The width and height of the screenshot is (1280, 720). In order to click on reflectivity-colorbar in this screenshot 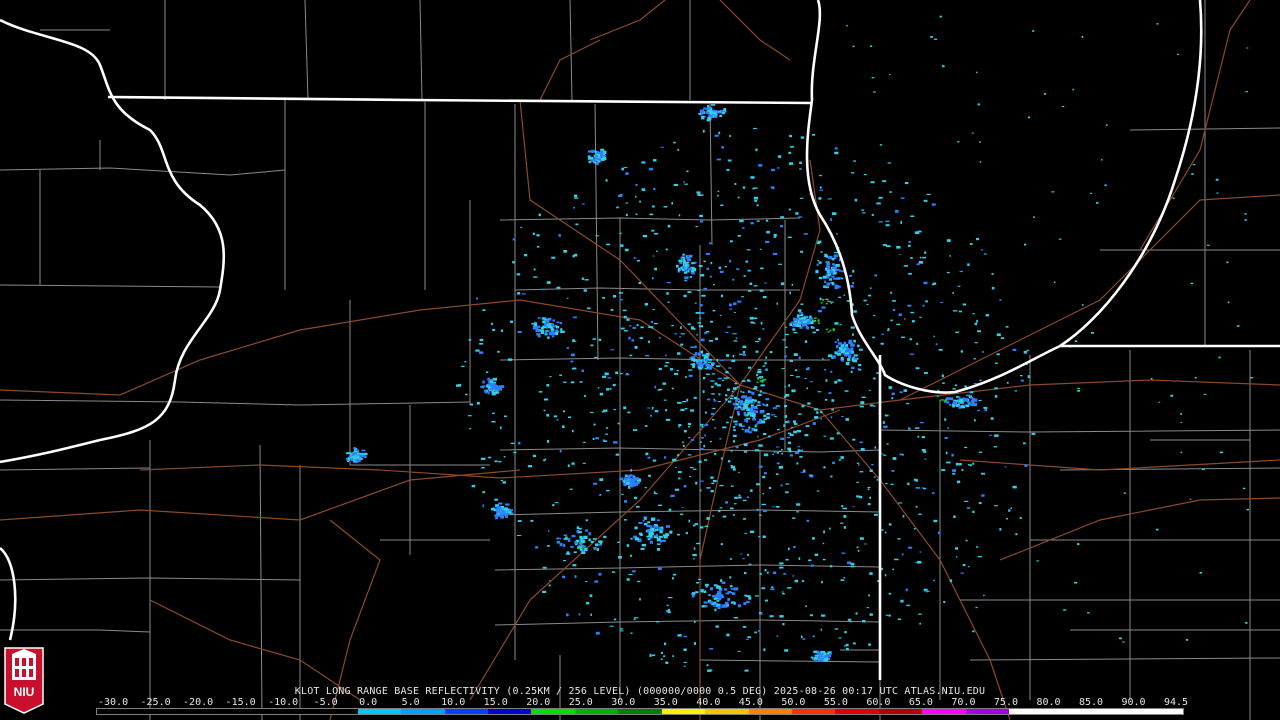, I will do `click(640, 711)`.